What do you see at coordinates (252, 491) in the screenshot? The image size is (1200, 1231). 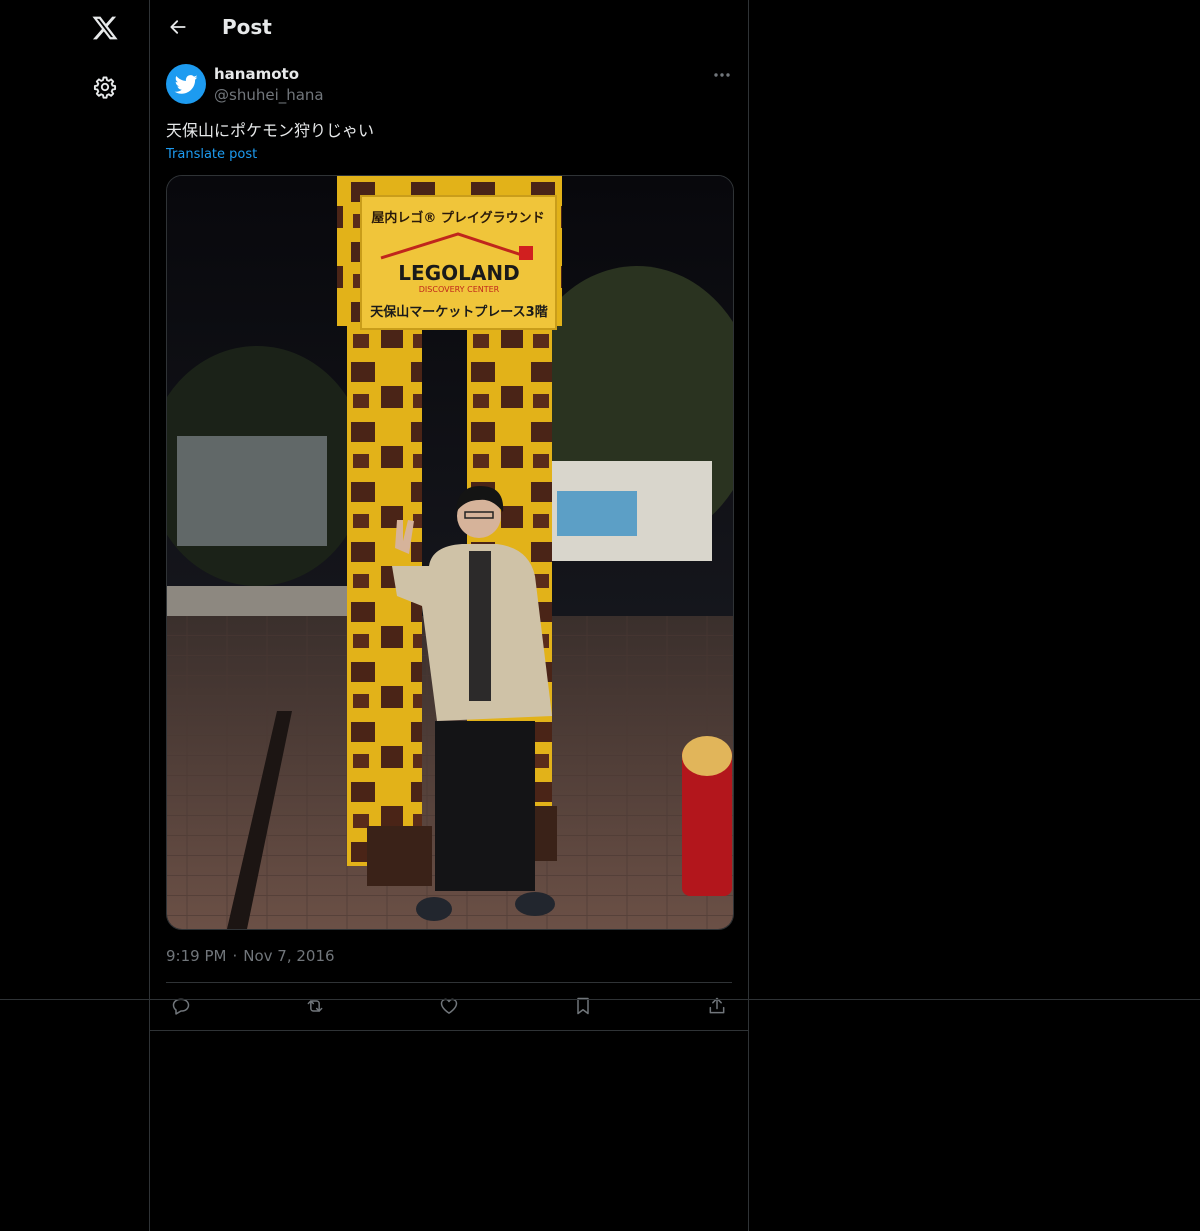 I see `photo-building-left` at bounding box center [252, 491].